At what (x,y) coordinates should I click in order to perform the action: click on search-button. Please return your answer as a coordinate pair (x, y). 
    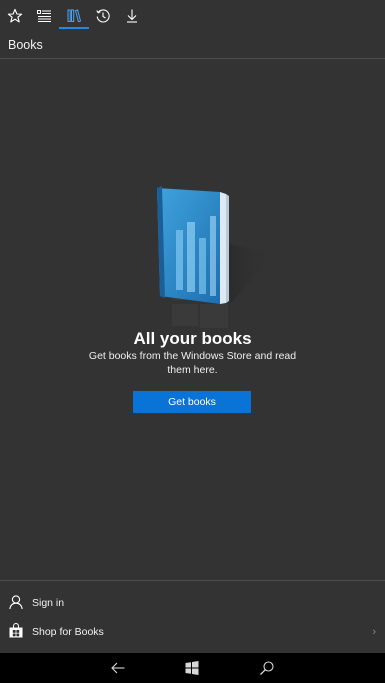
    Looking at the image, I should click on (267, 668).